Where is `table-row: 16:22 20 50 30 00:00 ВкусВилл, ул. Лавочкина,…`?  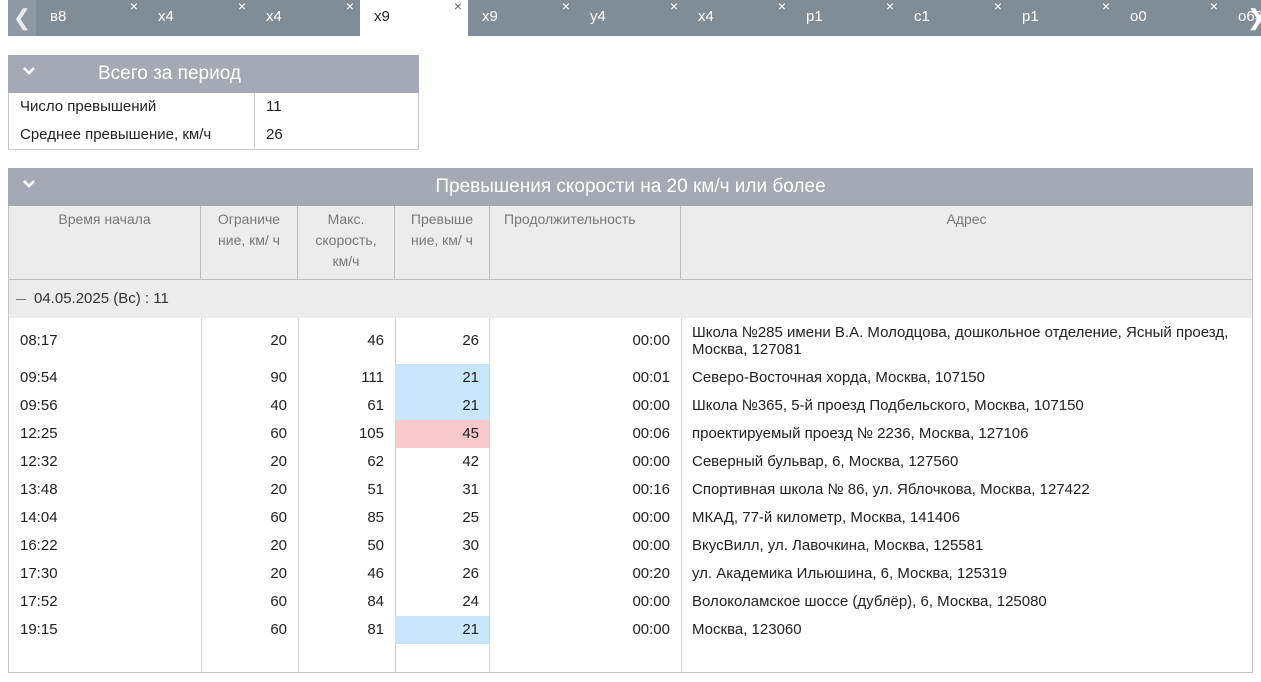 table-row: 16:22 20 50 30 00:00 ВкусВилл, ул. Лавочкина,… is located at coordinates (630, 546).